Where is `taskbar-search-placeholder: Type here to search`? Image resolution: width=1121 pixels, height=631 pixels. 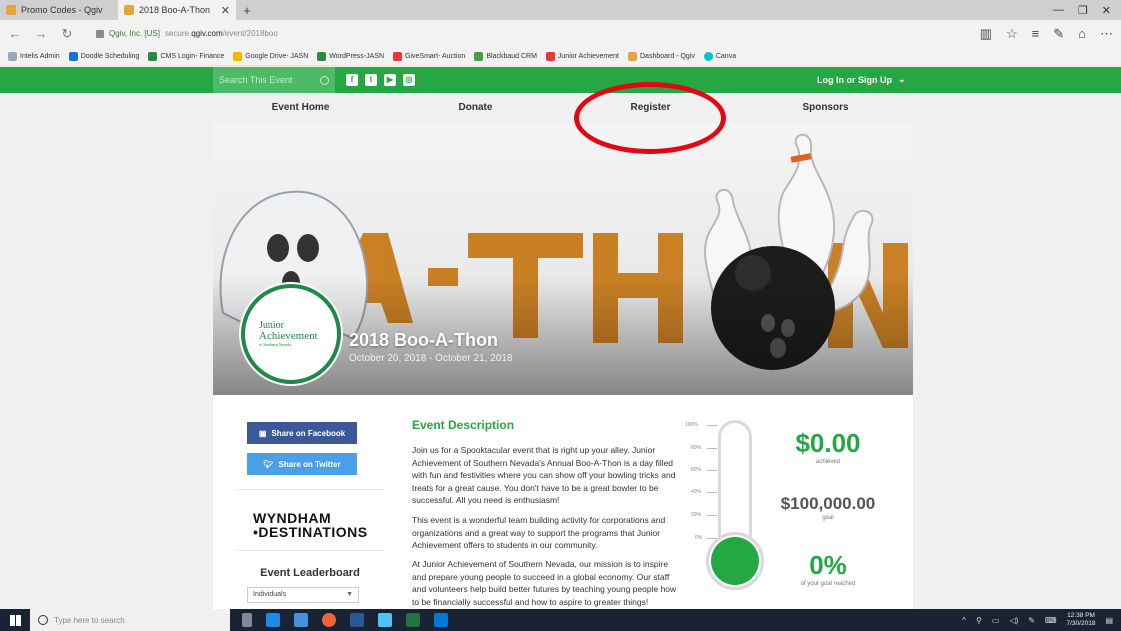 taskbar-search-placeholder: Type here to search is located at coordinates (89, 620).